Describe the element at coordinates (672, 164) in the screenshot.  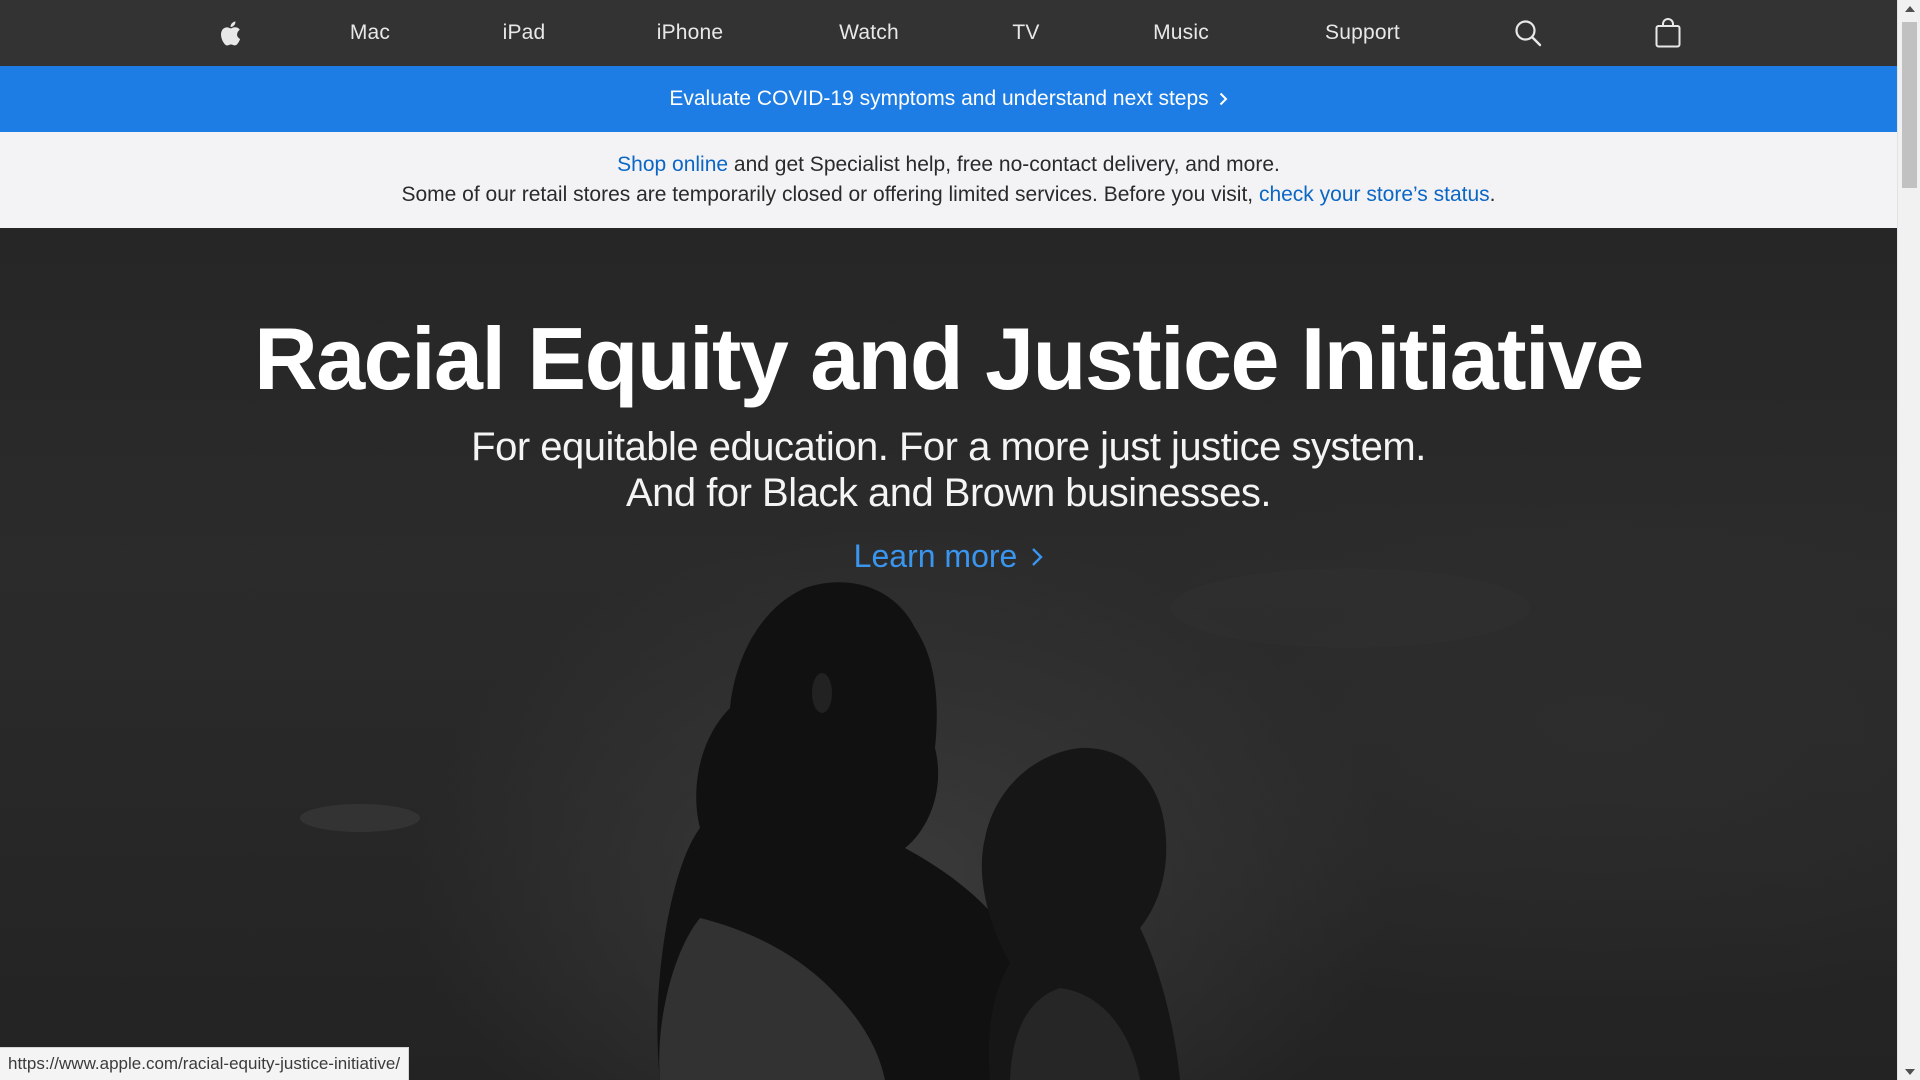
I see `shop-online-link: Shop online` at that location.